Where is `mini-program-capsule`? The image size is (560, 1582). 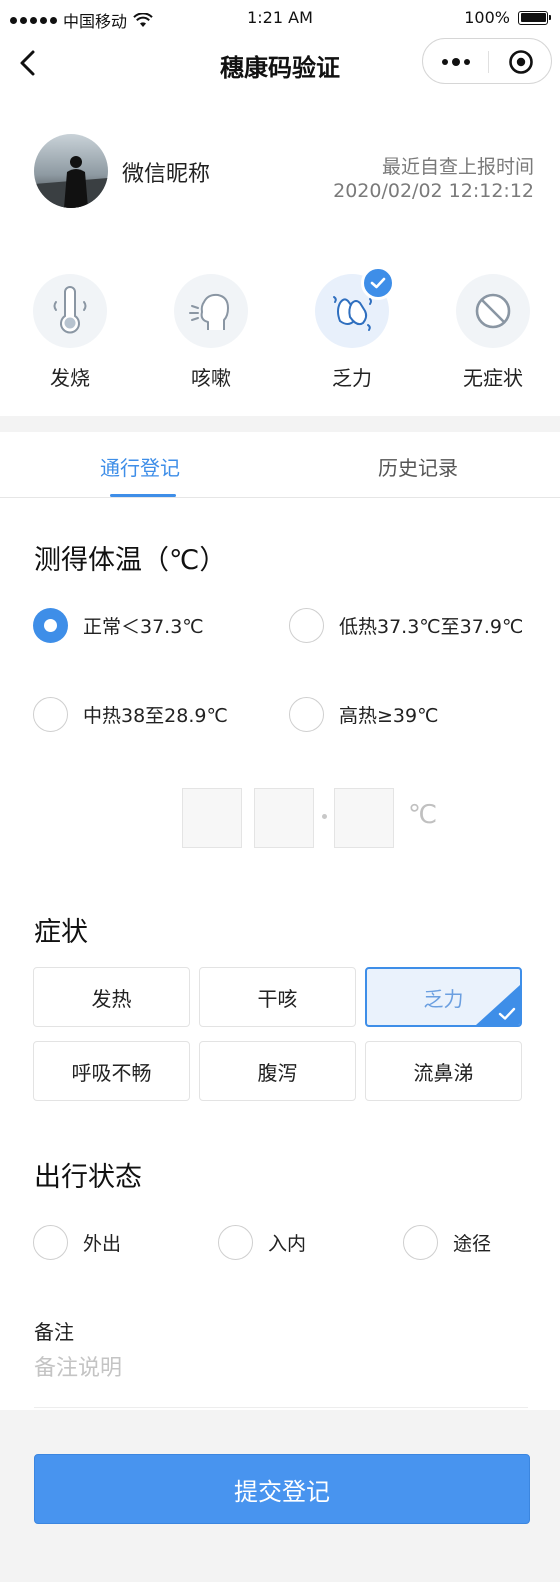
mini-program-capsule is located at coordinates (487, 61).